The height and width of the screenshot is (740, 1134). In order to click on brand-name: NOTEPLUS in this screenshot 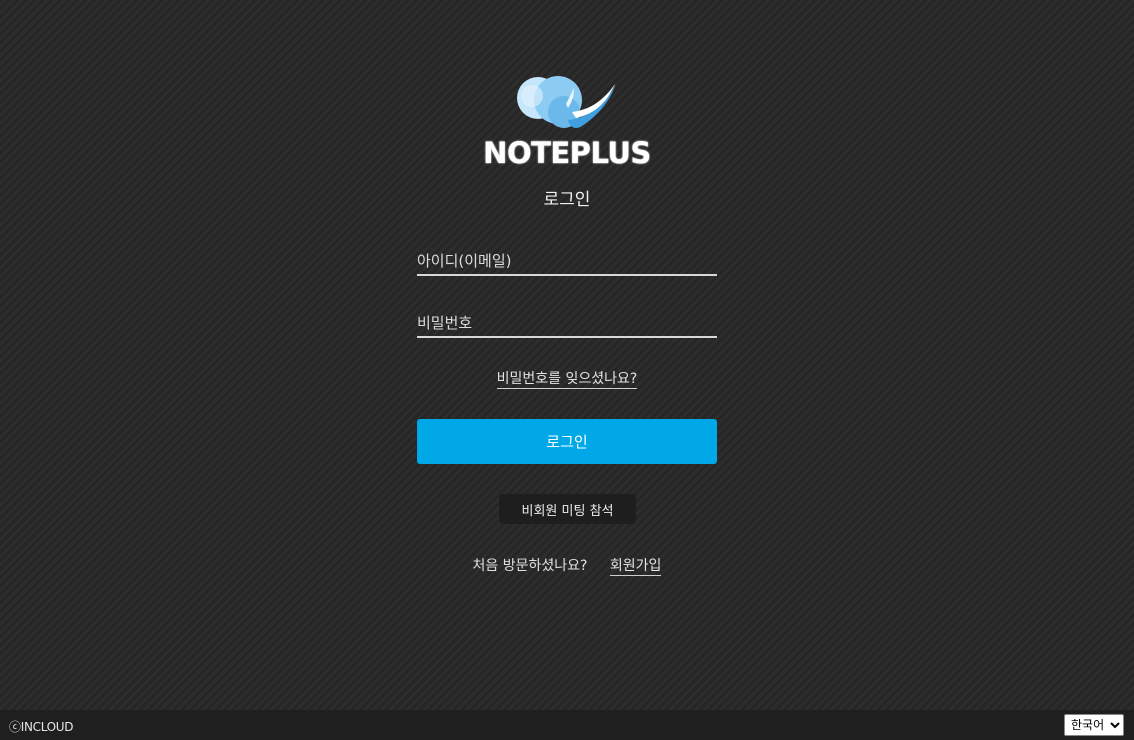, I will do `click(567, 153)`.